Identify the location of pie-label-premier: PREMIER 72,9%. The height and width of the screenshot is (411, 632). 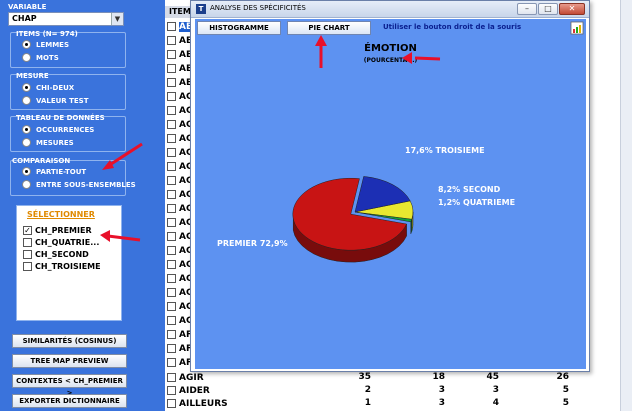
(252, 243).